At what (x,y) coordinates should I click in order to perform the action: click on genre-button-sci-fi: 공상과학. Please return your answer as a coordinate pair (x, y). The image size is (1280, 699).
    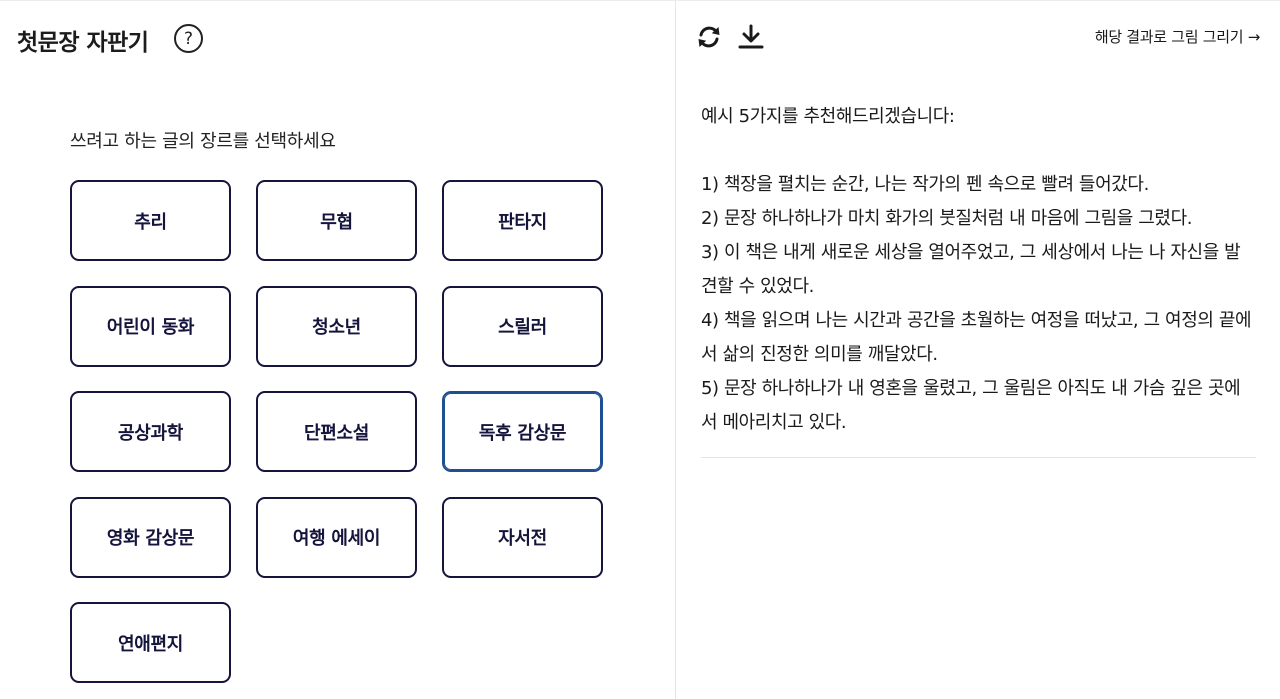
    Looking at the image, I should click on (150, 431).